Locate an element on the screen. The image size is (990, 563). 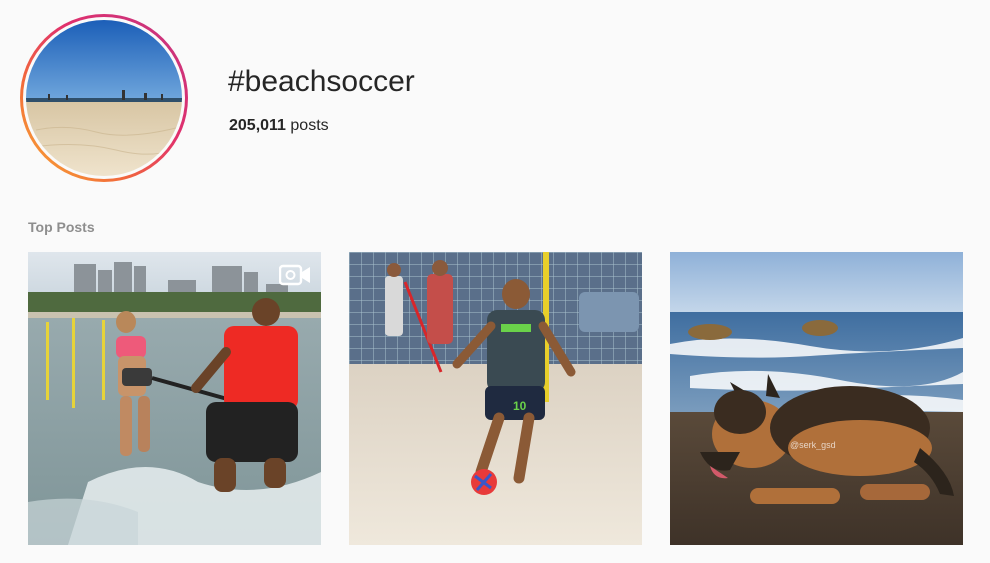
post-count-suffix: posts is located at coordinates (307, 125).